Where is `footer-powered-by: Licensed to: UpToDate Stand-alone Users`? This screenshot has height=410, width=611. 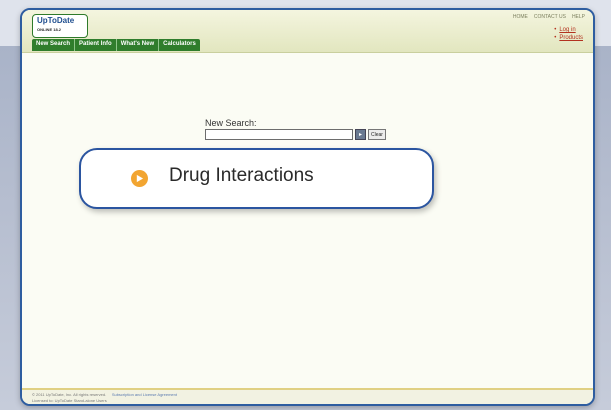
footer-powered-by: Licensed to: UpToDate Stand-alone Users is located at coordinates (69, 400).